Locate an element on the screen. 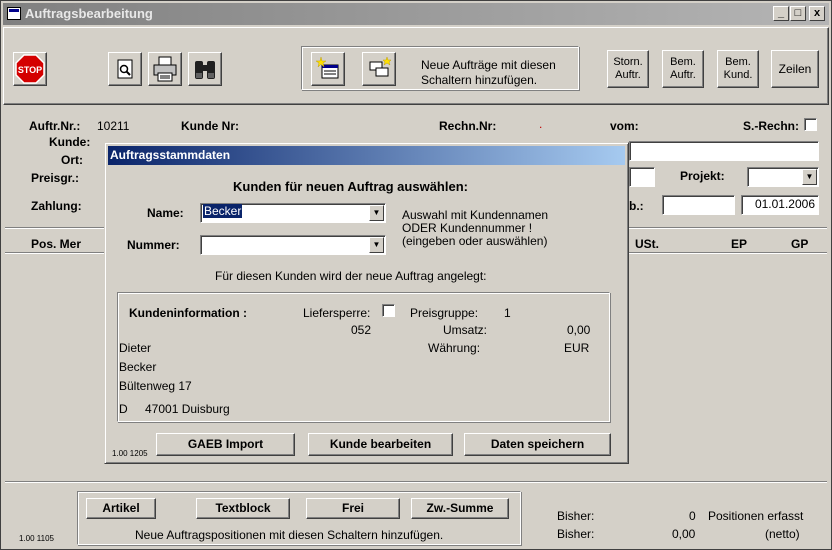 The width and height of the screenshot is (832, 550). name-label: Name: is located at coordinates (165, 213).